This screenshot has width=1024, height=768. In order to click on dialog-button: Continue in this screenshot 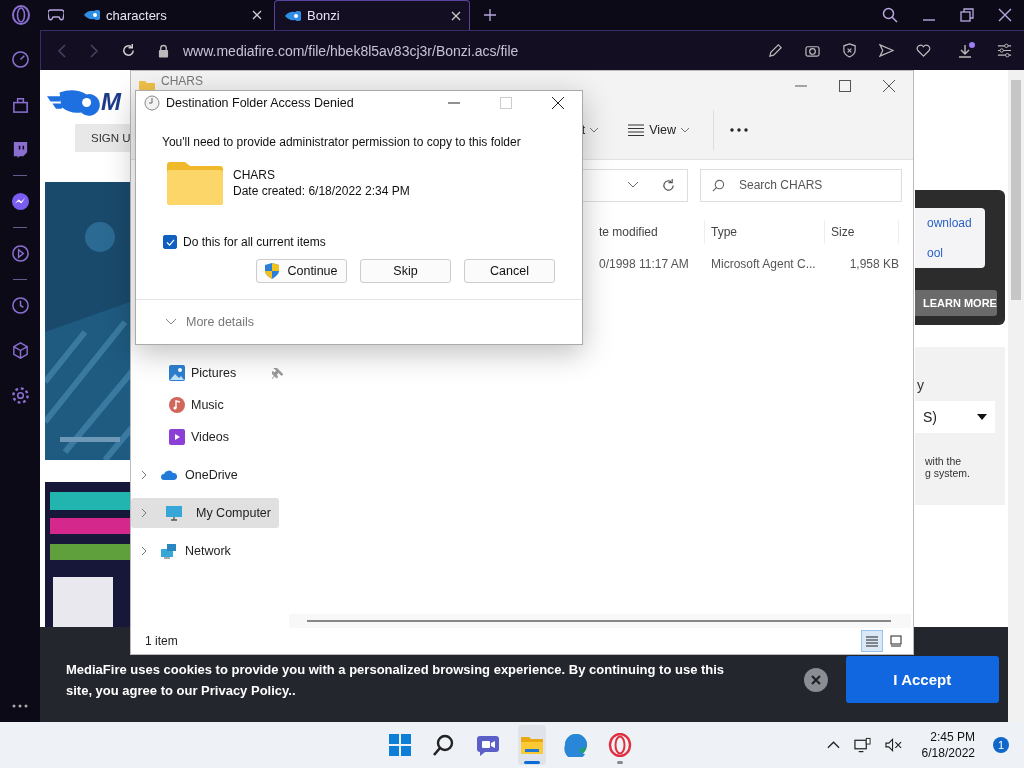, I will do `click(301, 271)`.